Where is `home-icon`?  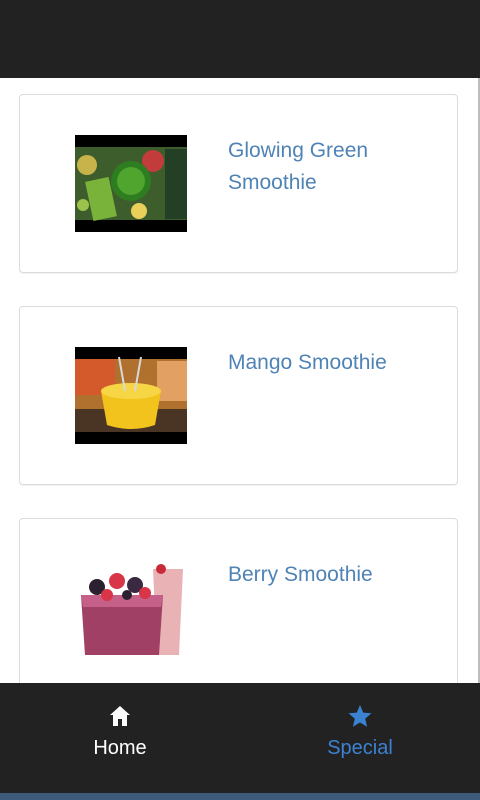 home-icon is located at coordinates (120, 716).